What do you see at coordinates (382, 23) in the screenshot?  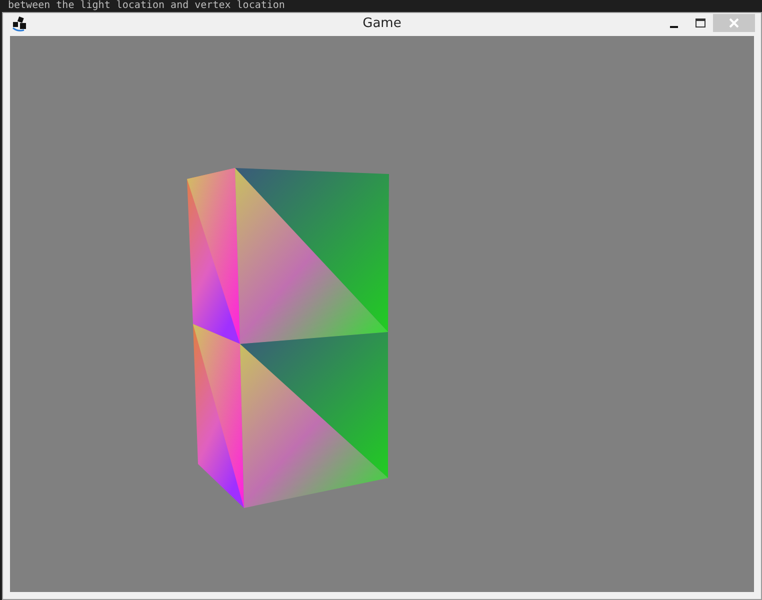 I see `window-title: Game` at bounding box center [382, 23].